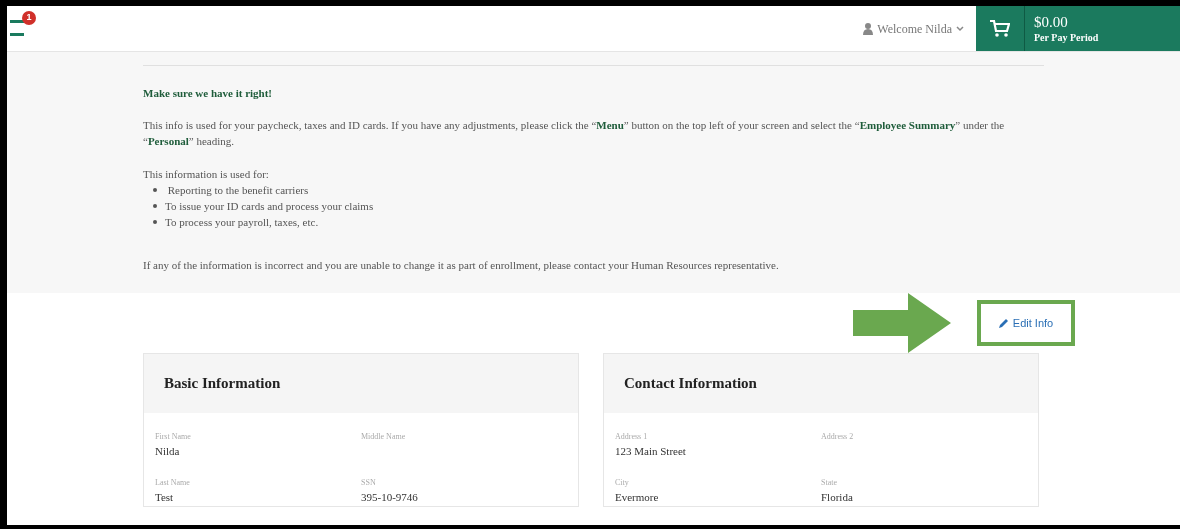  I want to click on field-label: SSN, so click(369, 483).